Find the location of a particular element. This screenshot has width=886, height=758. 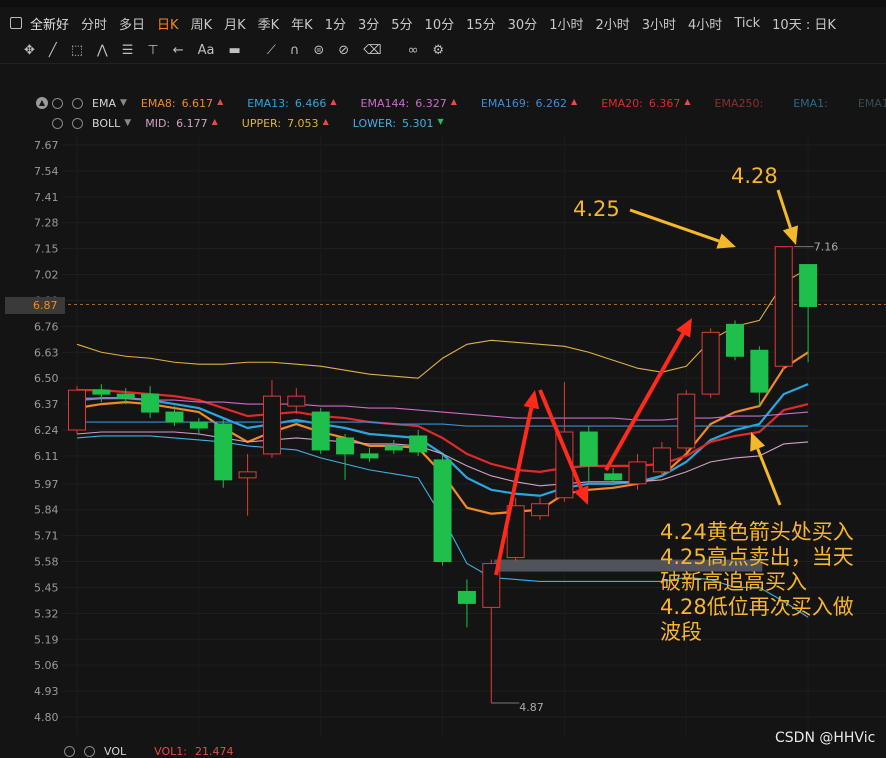

y-tick-label: 7.28 is located at coordinates (46, 223).